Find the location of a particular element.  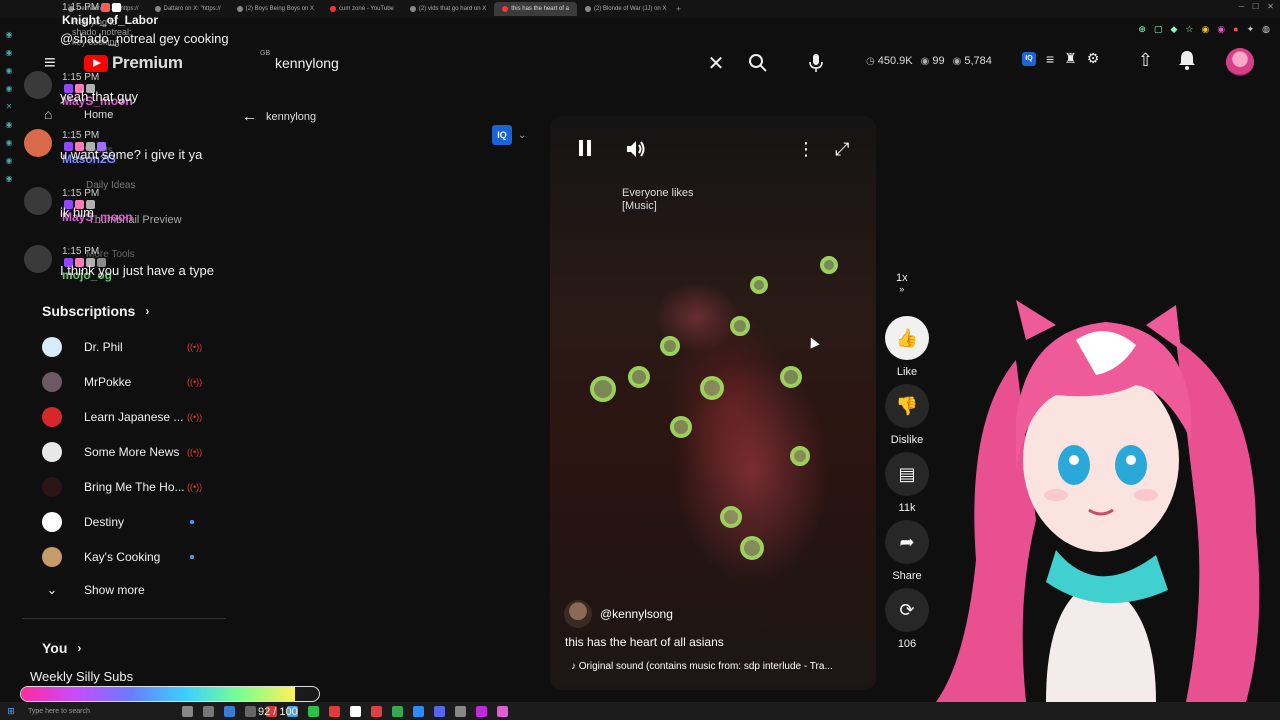

os-taskbar: ⊞ Type here to search is located at coordinates (640, 711).